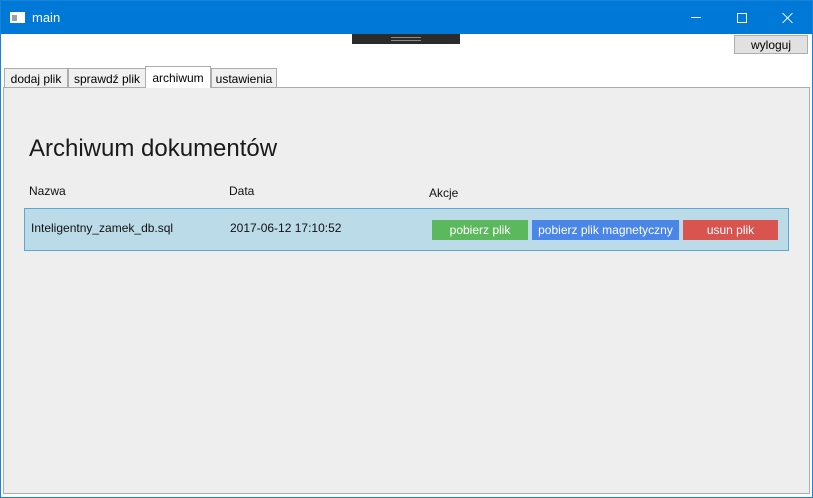  Describe the element at coordinates (153, 148) in the screenshot. I see `page-title: Archiwum dokumentów` at that location.